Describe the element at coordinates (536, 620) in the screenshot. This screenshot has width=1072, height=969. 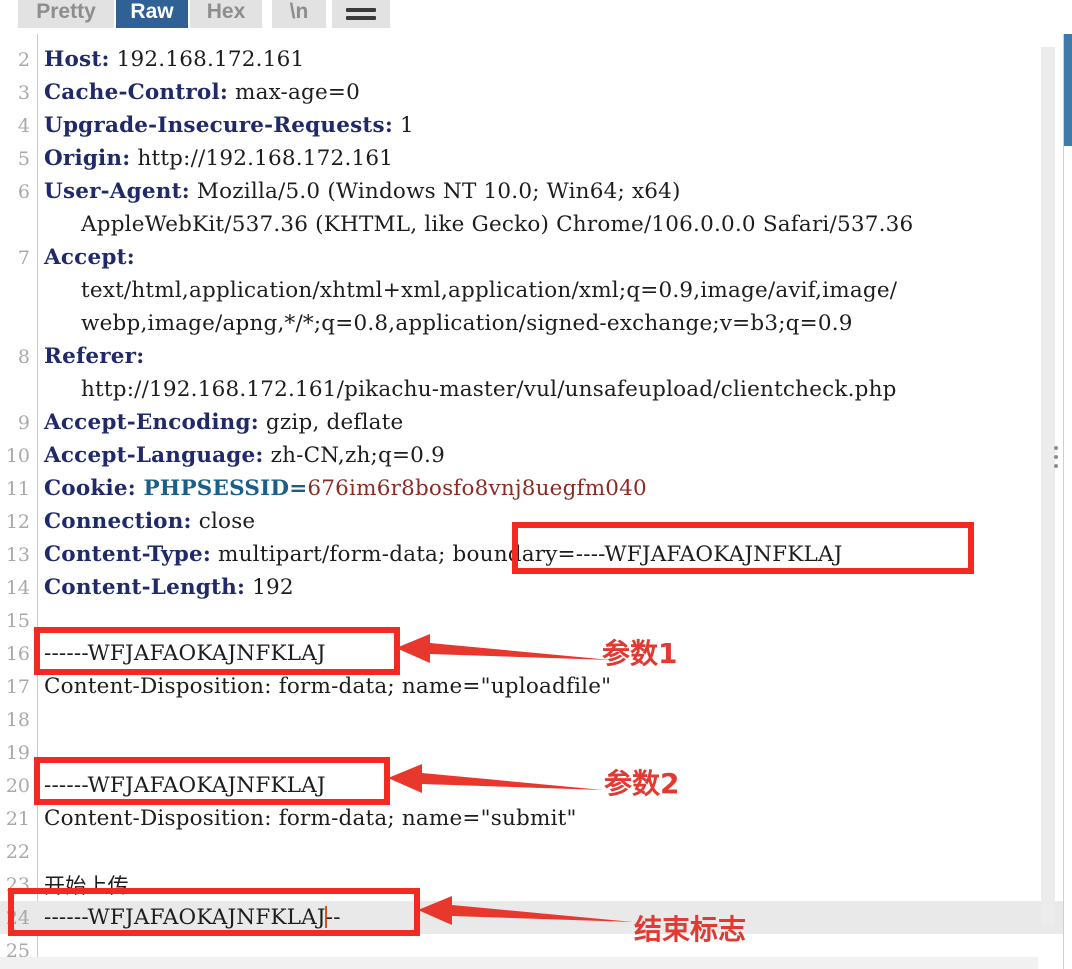
I see `code-line: 15` at that location.